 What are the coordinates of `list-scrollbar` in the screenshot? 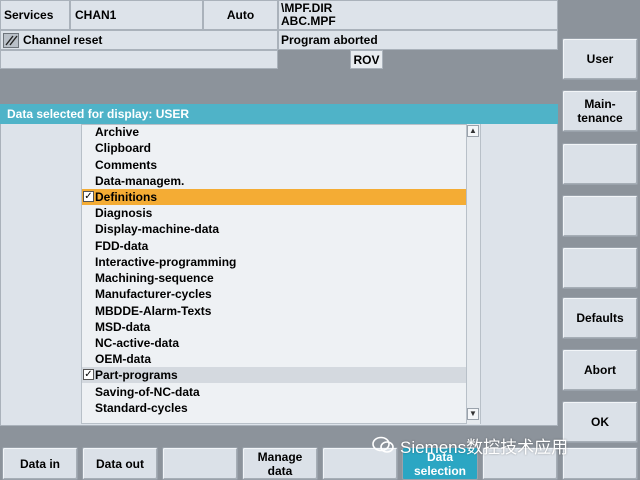 It's located at (473, 274).